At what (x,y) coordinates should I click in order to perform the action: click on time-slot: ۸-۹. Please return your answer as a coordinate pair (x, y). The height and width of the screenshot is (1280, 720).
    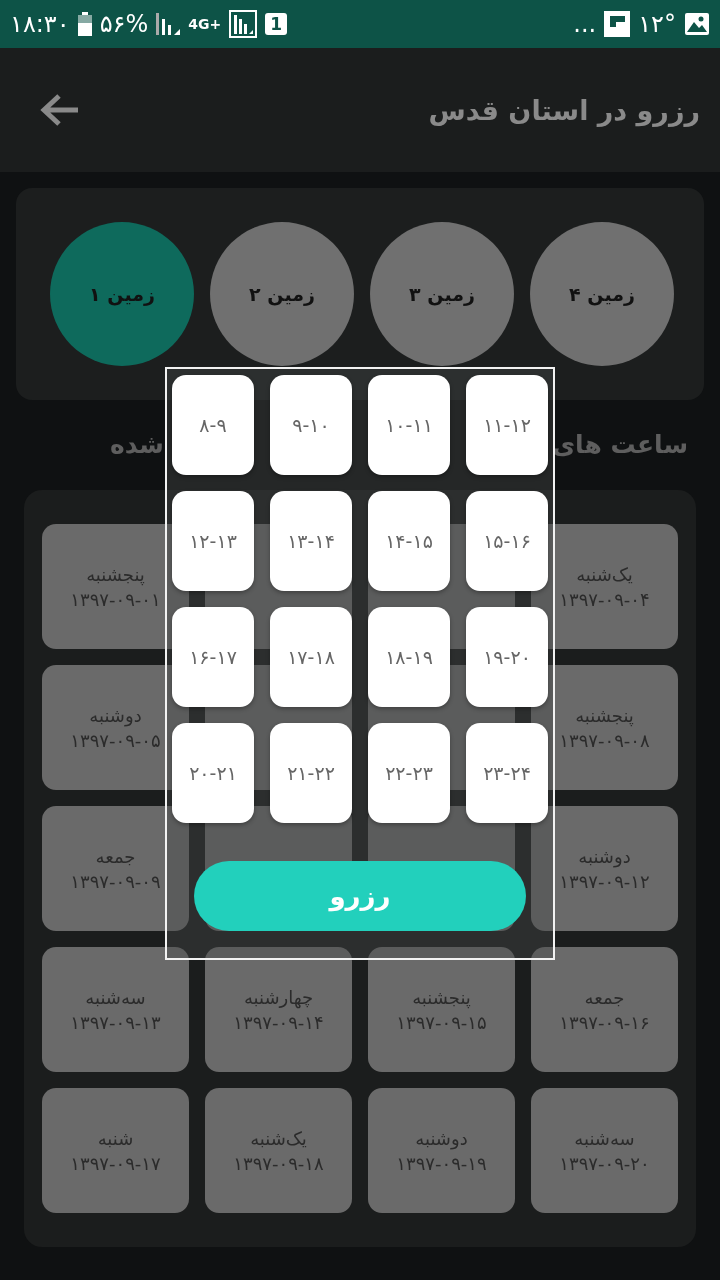
    Looking at the image, I should click on (213, 425).